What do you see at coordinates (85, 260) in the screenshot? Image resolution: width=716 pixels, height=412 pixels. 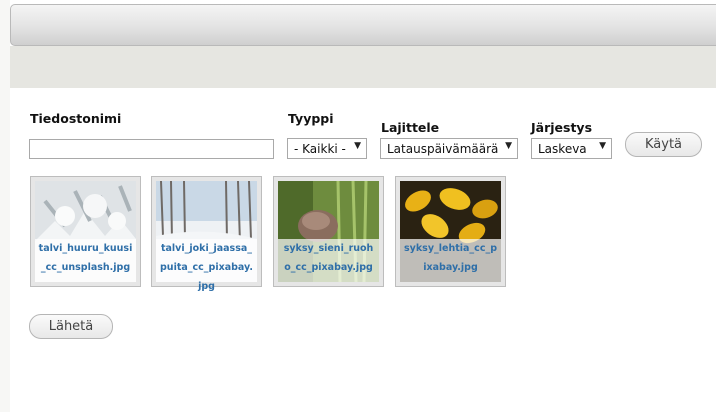 I see `thumbnail-filename: talvi_huuru_kuusi_cc_unsplash.jpg` at bounding box center [85, 260].